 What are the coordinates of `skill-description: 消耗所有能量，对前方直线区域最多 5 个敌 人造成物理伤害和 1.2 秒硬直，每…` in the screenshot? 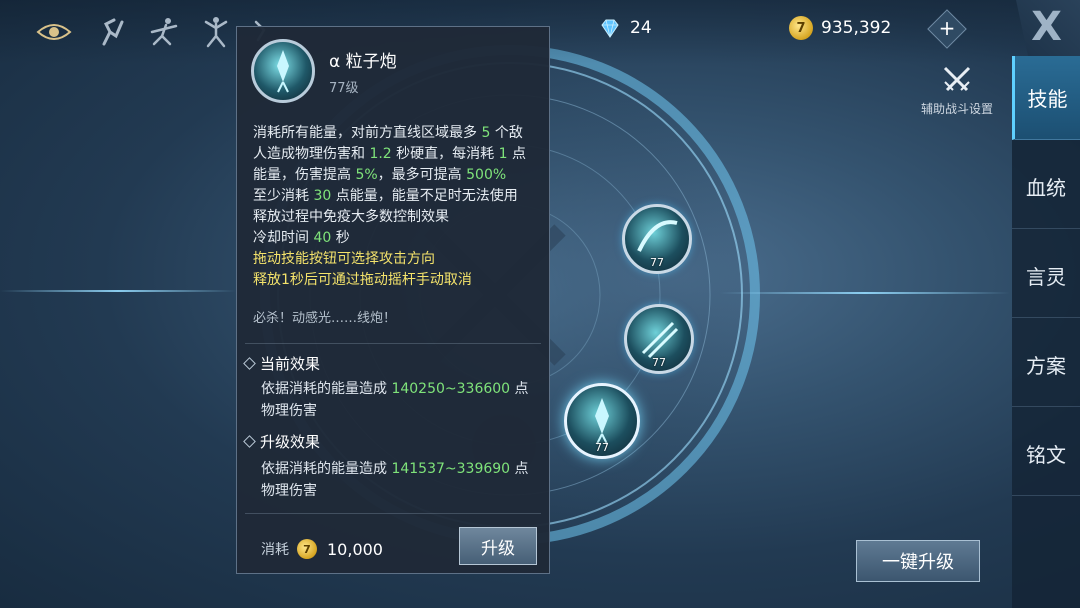 It's located at (389, 206).